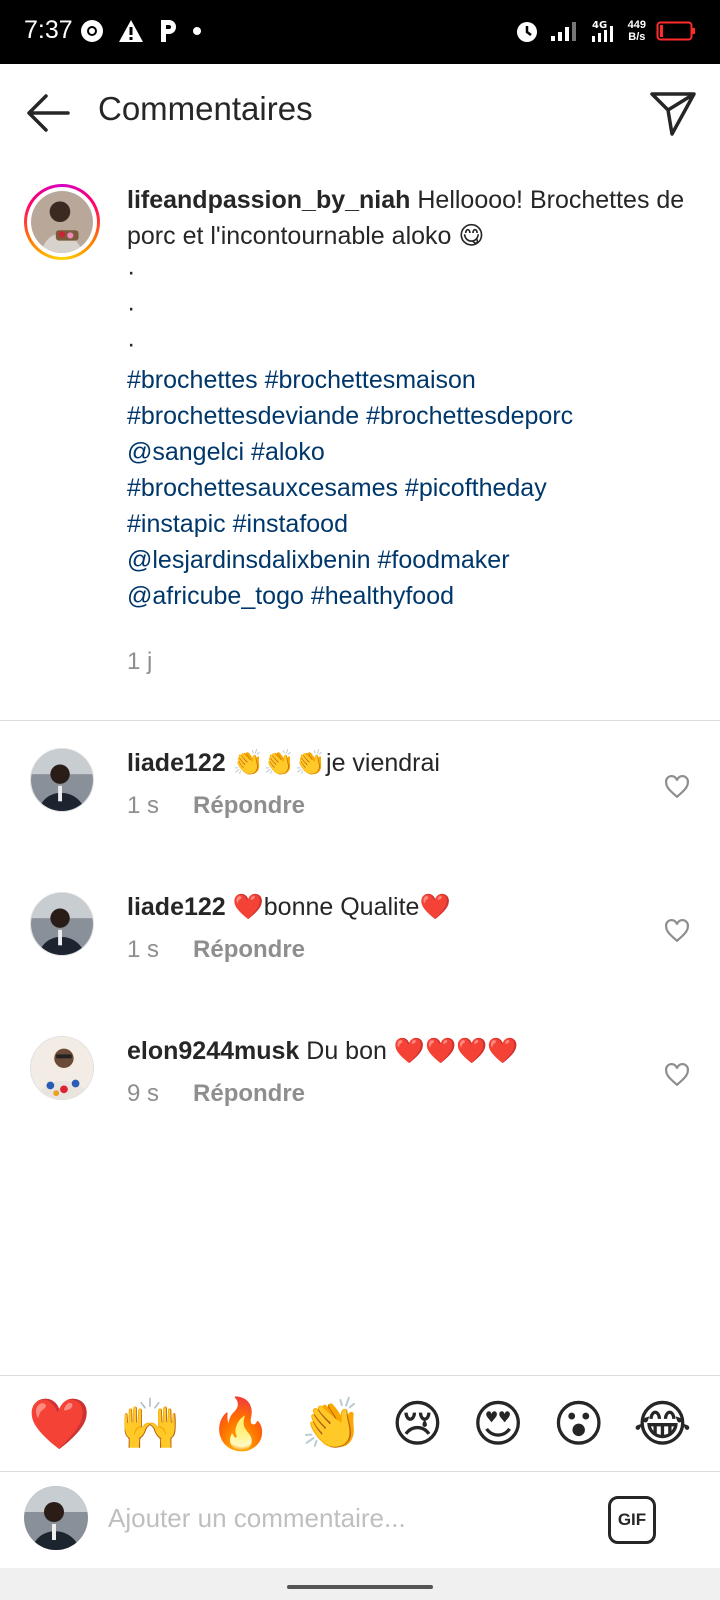 The width and height of the screenshot is (720, 1600). Describe the element at coordinates (283, 763) in the screenshot. I see `comment-text: liade122 👏👏👏je viendrai` at that location.